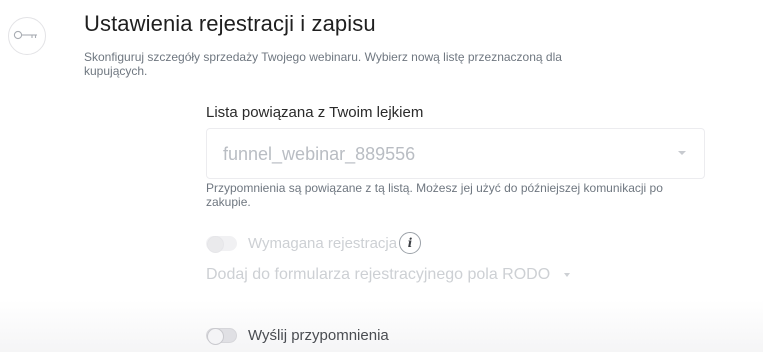  Describe the element at coordinates (410, 243) in the screenshot. I see `info-icon: i` at that location.